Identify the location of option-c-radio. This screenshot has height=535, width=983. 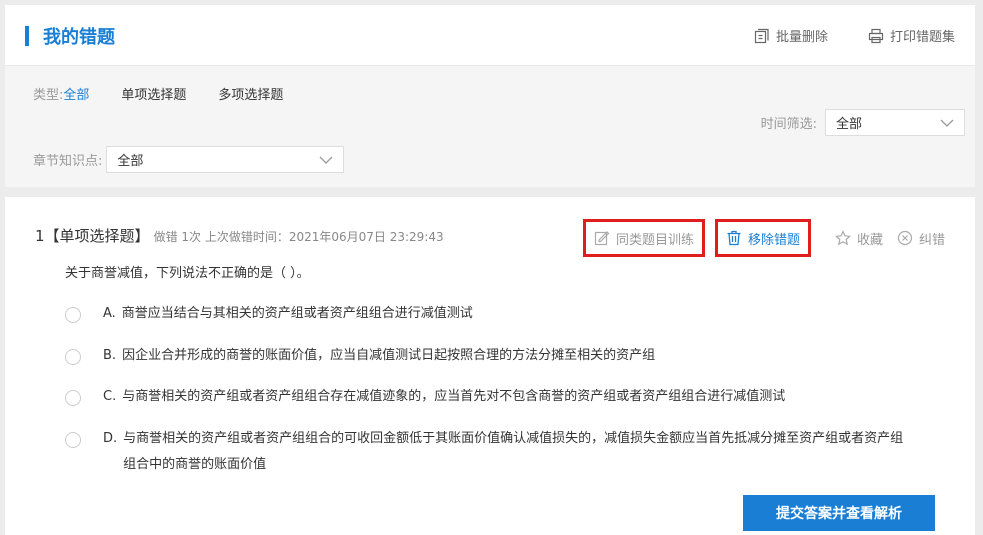
(73, 398).